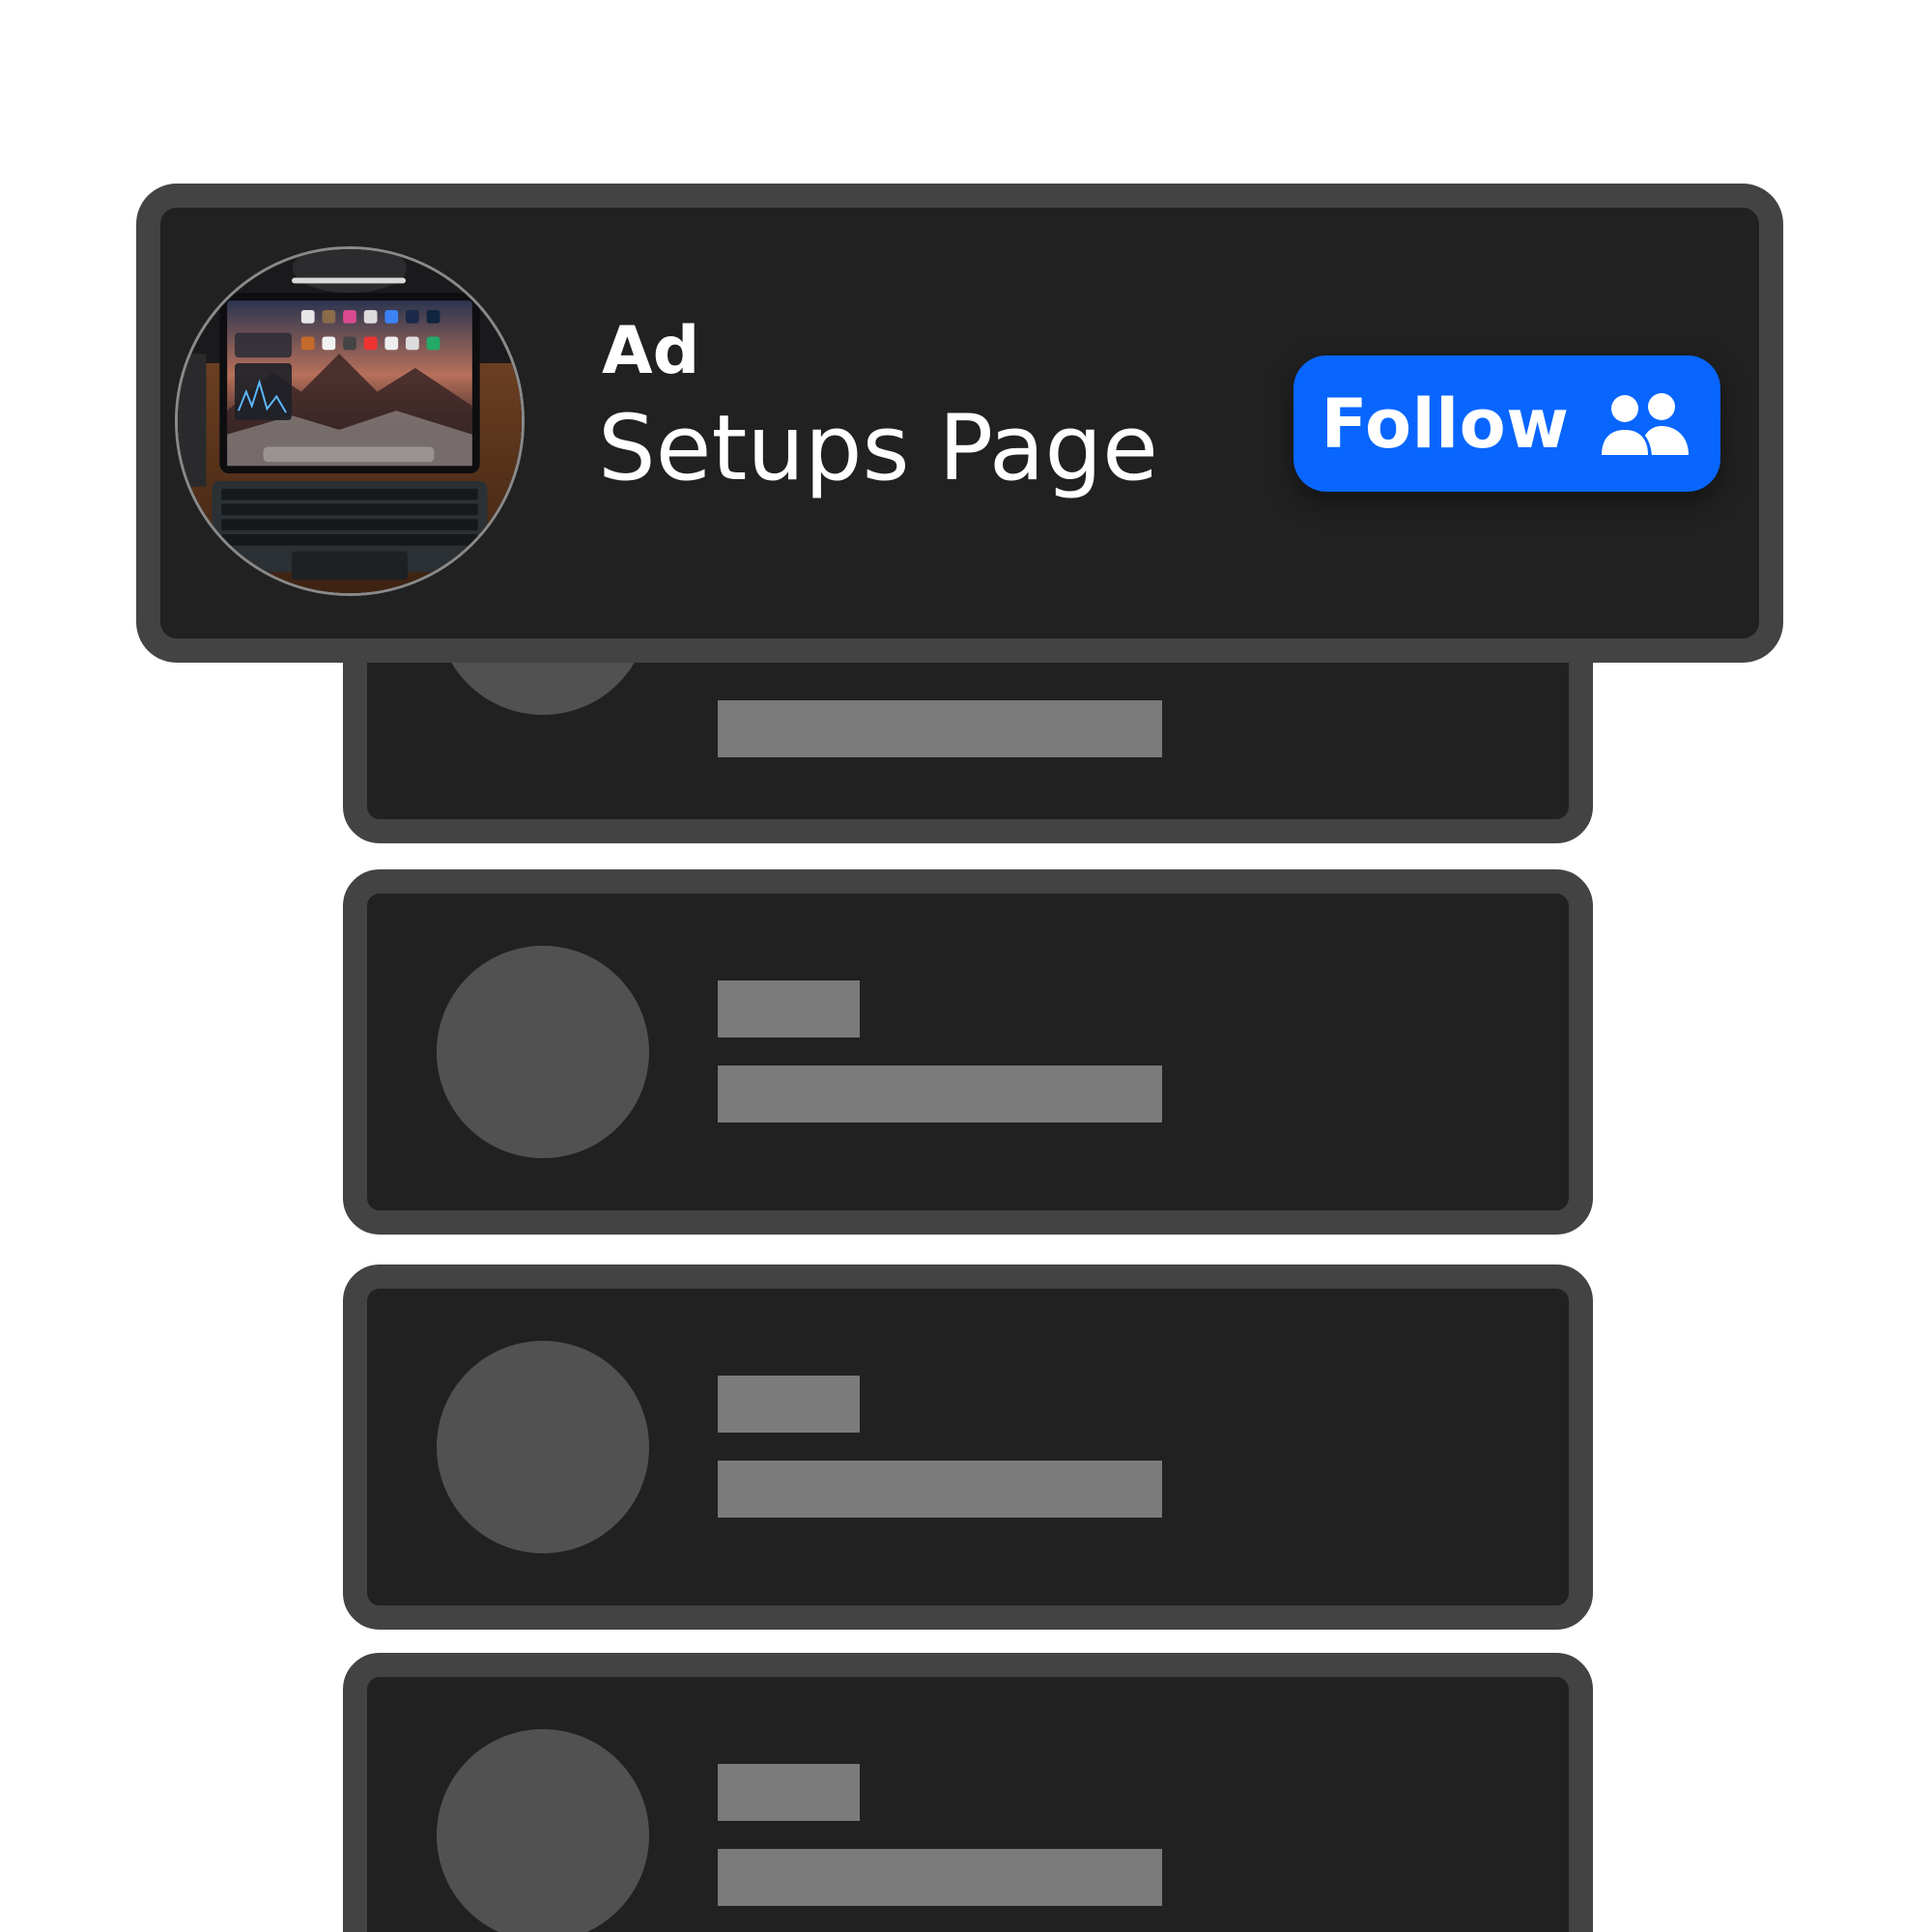 The width and height of the screenshot is (1932, 1932). I want to click on follow-button: Follow, so click(1506, 423).